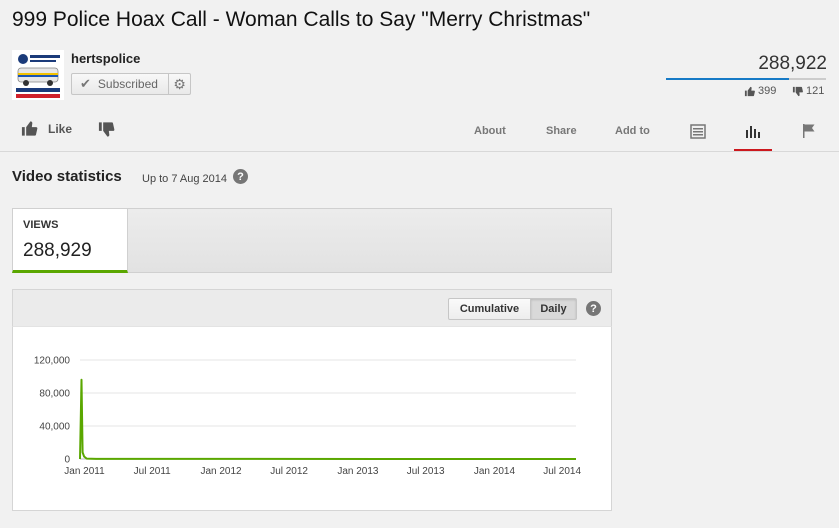  Describe the element at coordinates (561, 131) in the screenshot. I see `tab-share: Share` at that location.